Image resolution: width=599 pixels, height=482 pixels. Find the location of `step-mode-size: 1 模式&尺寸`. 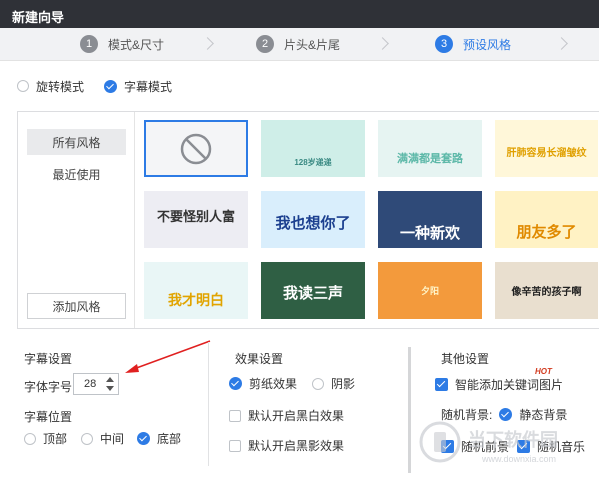

step-mode-size: 1 模式&尺寸 is located at coordinates (122, 44).